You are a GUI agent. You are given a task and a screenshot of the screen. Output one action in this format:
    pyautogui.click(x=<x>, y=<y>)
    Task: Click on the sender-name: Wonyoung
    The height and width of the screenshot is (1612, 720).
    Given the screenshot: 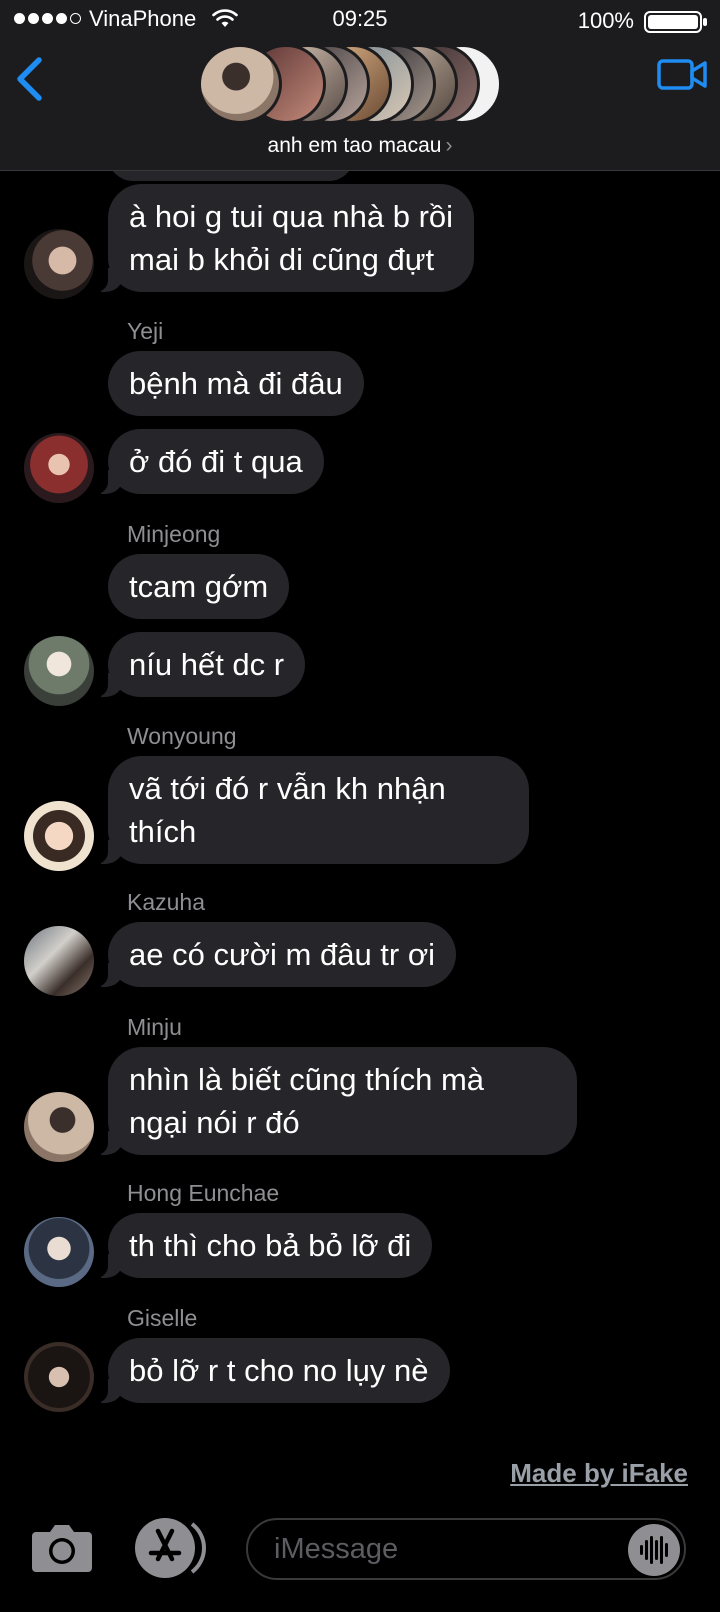 What is the action you would take?
    pyautogui.click(x=182, y=736)
    